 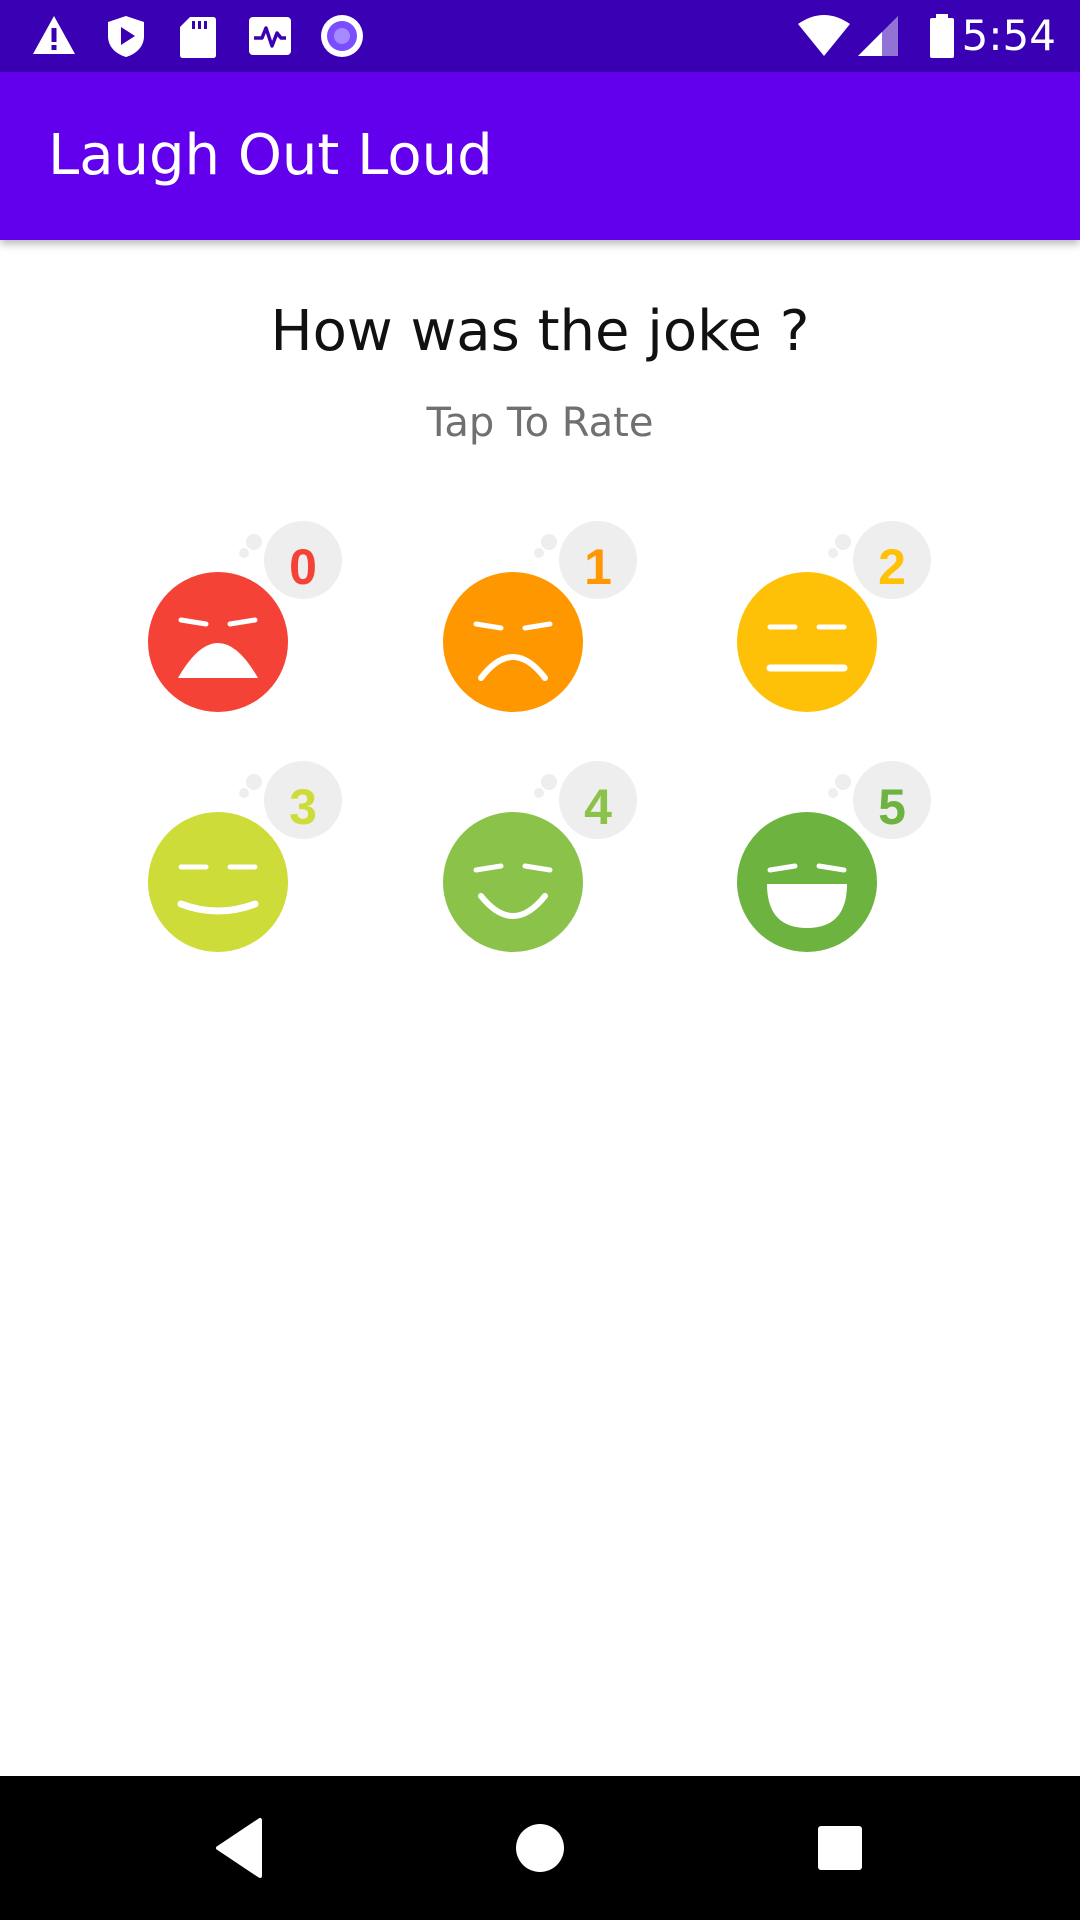 What do you see at coordinates (126, 36) in the screenshot?
I see `play-shield-icon` at bounding box center [126, 36].